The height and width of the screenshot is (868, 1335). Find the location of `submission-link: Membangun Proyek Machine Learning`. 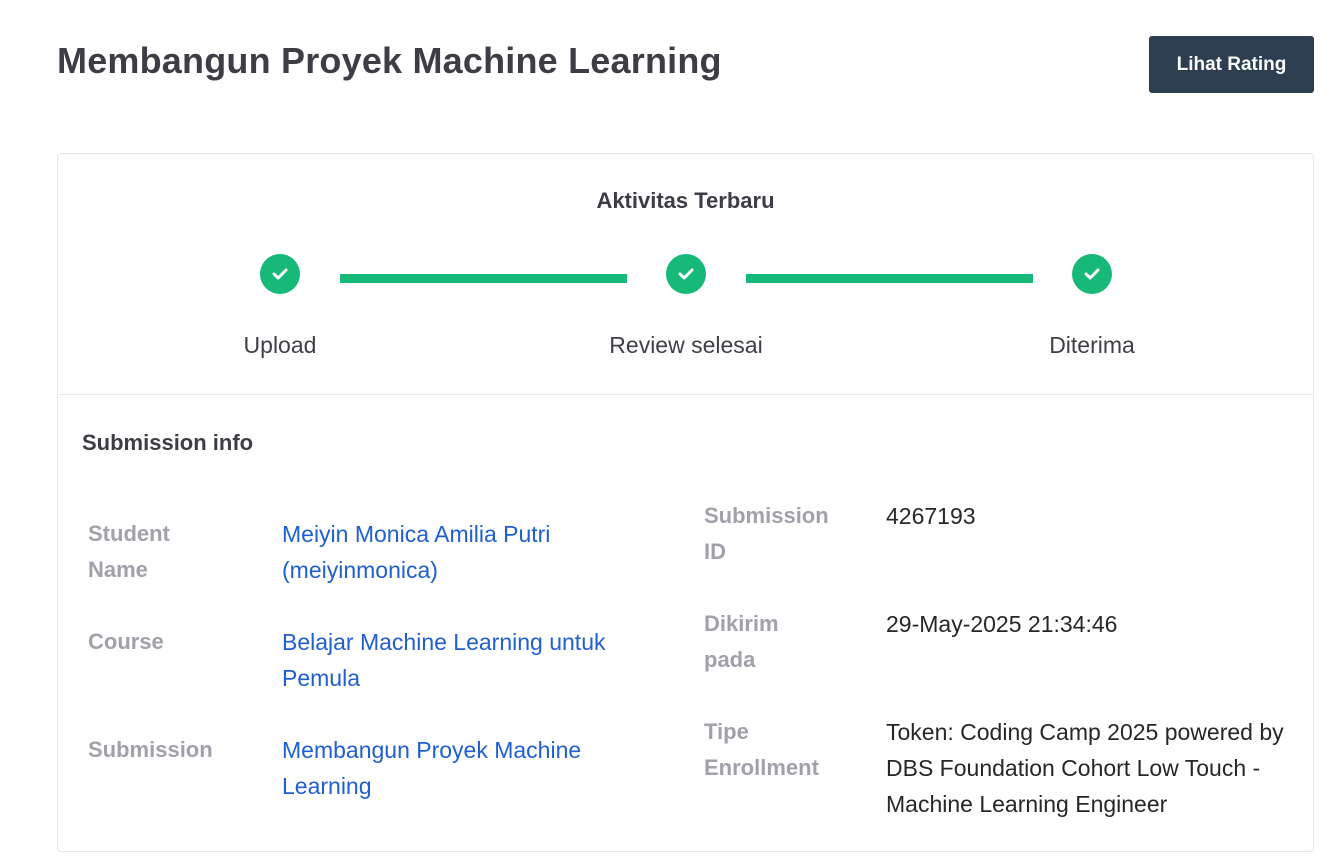

submission-link: Membangun Proyek Machine Learning is located at coordinates (462, 768).